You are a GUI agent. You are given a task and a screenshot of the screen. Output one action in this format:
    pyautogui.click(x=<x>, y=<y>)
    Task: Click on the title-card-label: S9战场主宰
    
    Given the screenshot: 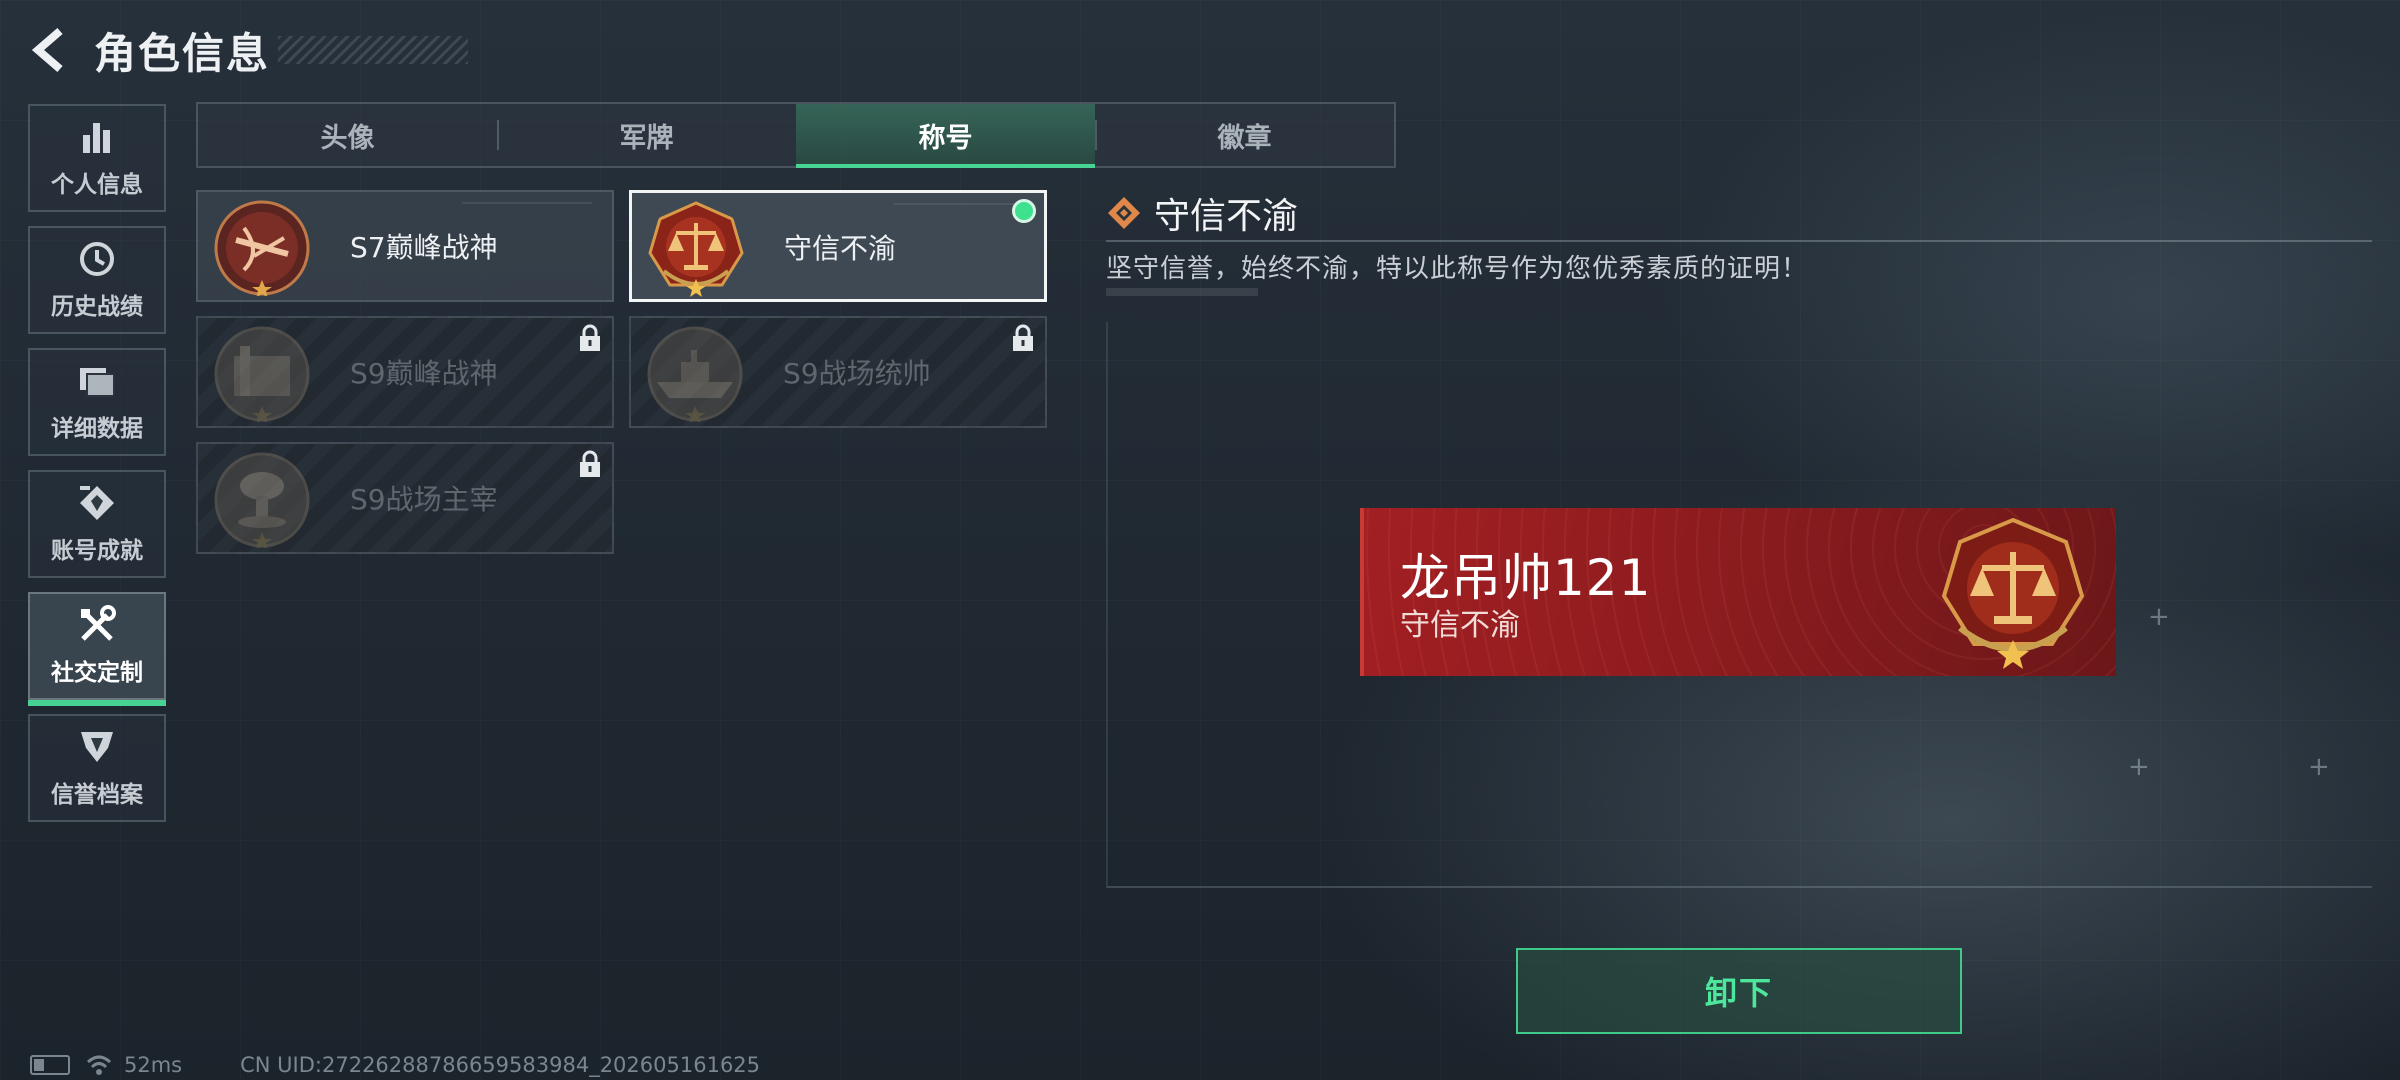 What is the action you would take?
    pyautogui.click(x=424, y=499)
    